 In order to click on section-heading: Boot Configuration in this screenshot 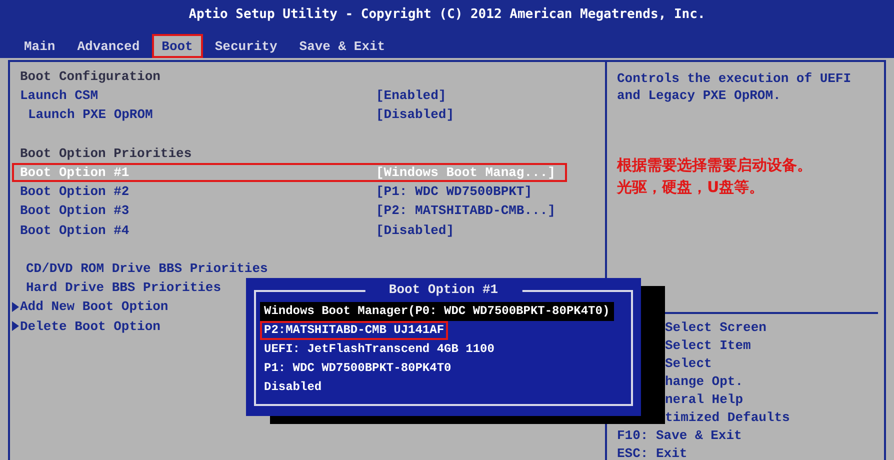, I will do `click(91, 76)`.